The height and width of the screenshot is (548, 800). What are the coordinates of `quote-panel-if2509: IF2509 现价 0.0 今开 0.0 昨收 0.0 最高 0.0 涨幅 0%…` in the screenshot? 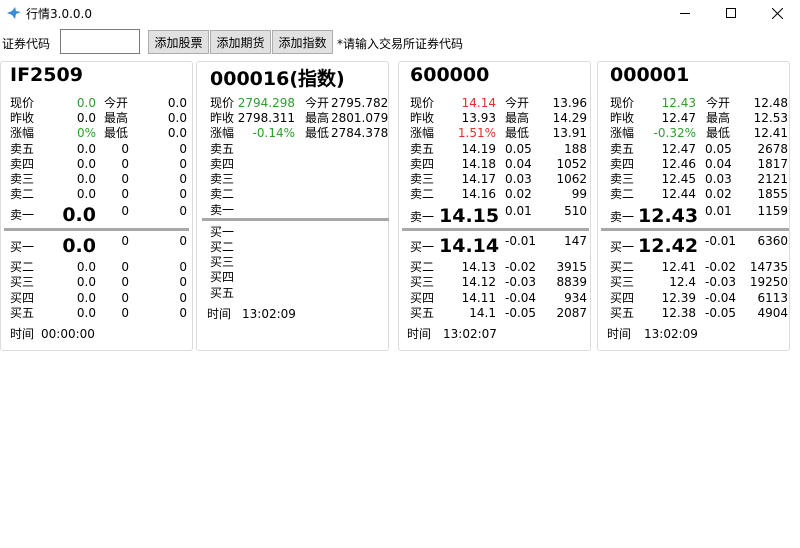 It's located at (96, 206).